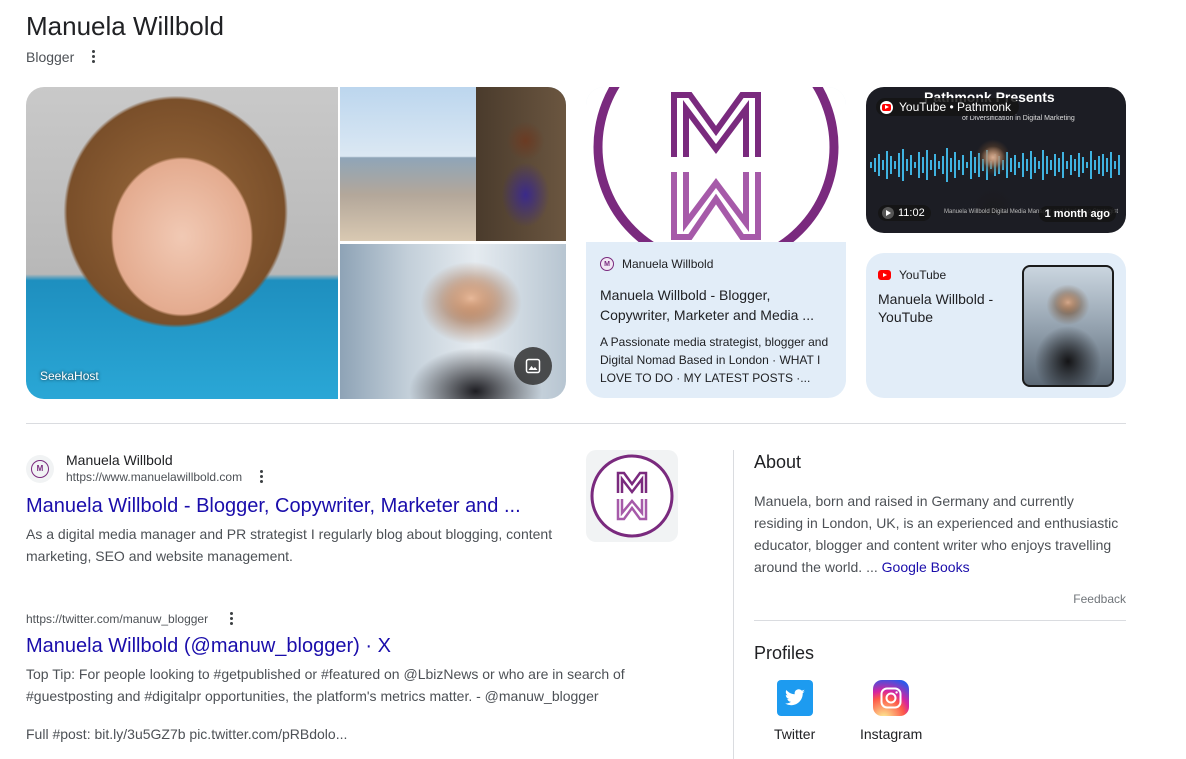 This screenshot has width=1186, height=759. Describe the element at coordinates (453, 321) in the screenshot. I see `phone-call-image` at that location.